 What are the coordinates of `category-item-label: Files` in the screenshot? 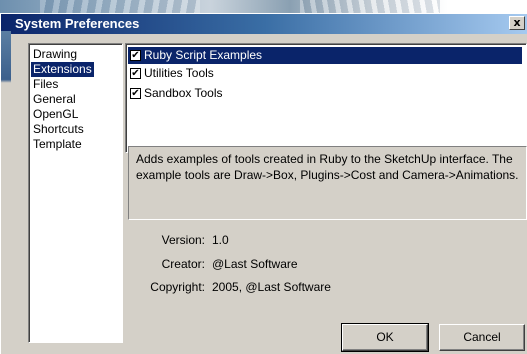 It's located at (46, 84).